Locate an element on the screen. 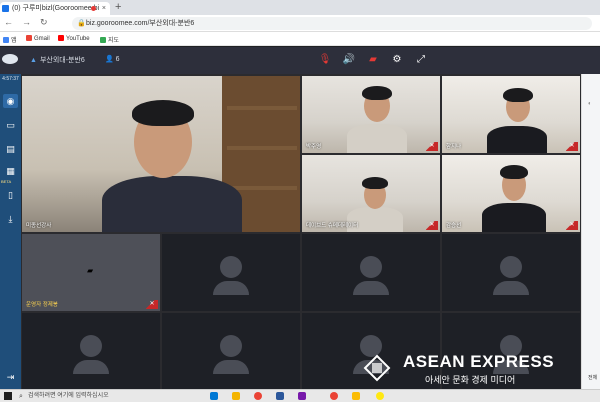 The height and width of the screenshot is (402, 600). browser-tab: (0) 구루미bizl(Gooroomee bi × is located at coordinates (55, 8).